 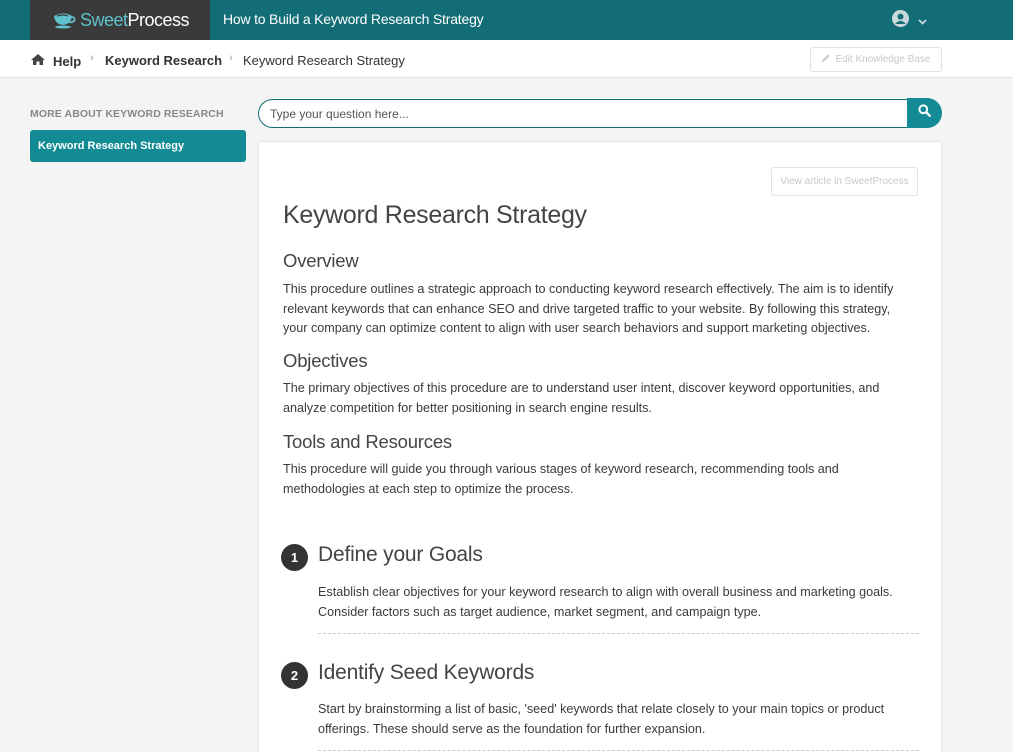 I want to click on view-in-sweetprocess-button: View article in SweetProcess, so click(x=844, y=181).